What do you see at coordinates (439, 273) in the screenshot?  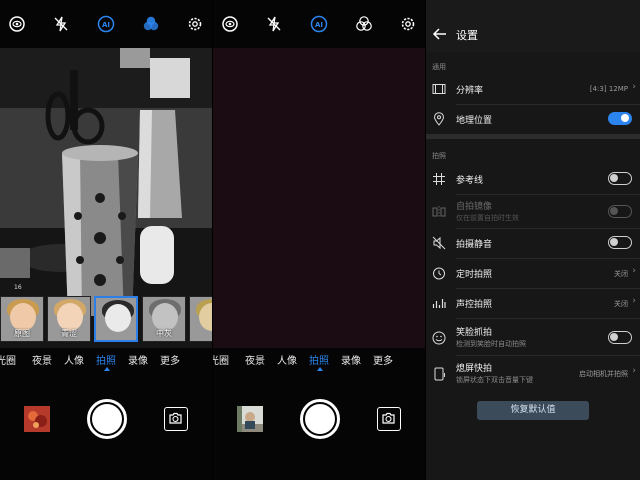 I see `timer-icon` at bounding box center [439, 273].